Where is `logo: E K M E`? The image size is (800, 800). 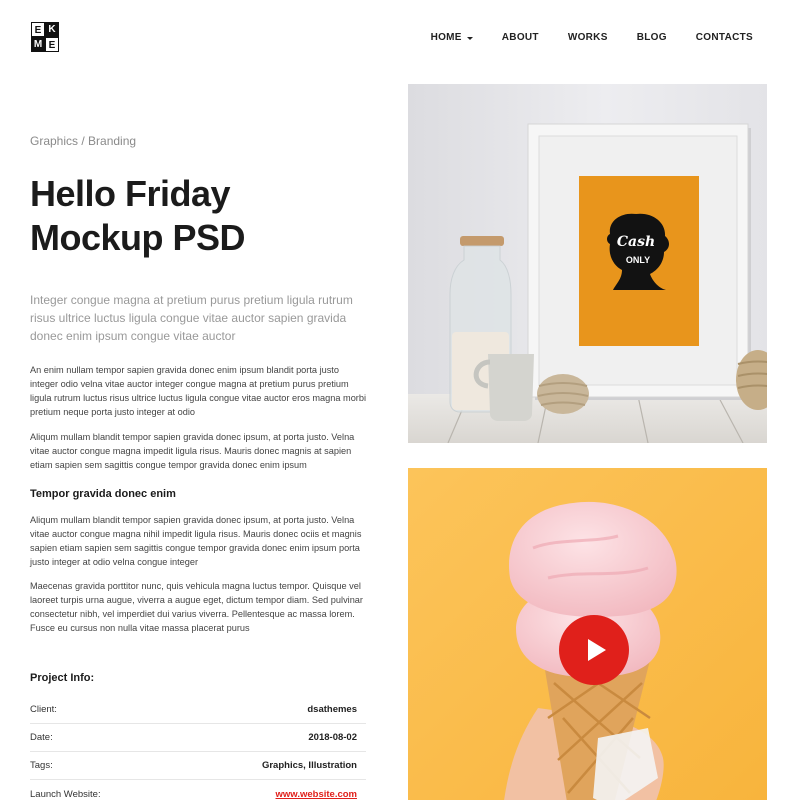
logo: E K M E is located at coordinates (45, 37).